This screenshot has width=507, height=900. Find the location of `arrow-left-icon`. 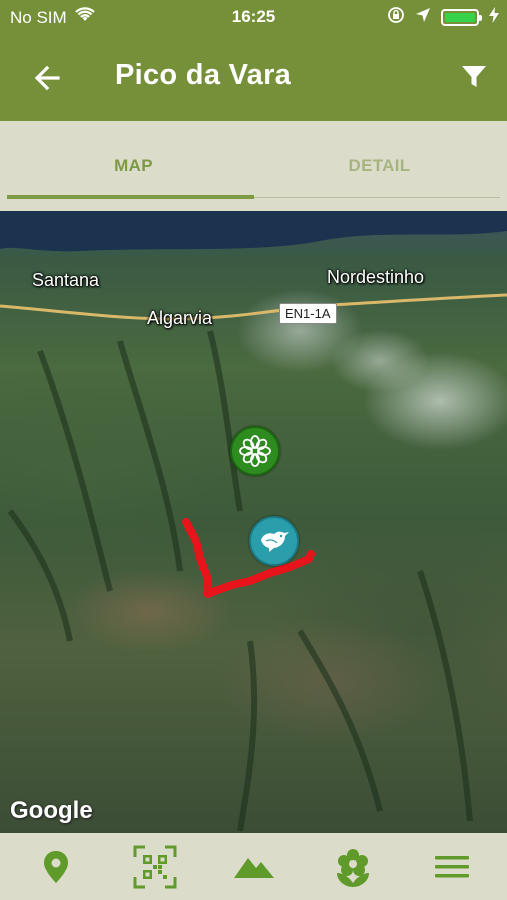

arrow-left-icon is located at coordinates (47, 78).